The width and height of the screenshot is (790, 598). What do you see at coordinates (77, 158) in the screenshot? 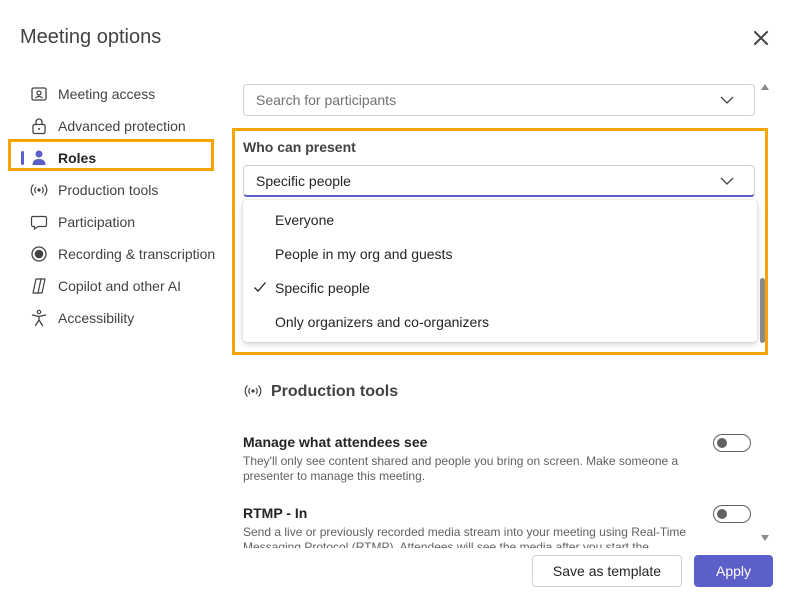
I see `sidebar-item-label: Roles` at bounding box center [77, 158].